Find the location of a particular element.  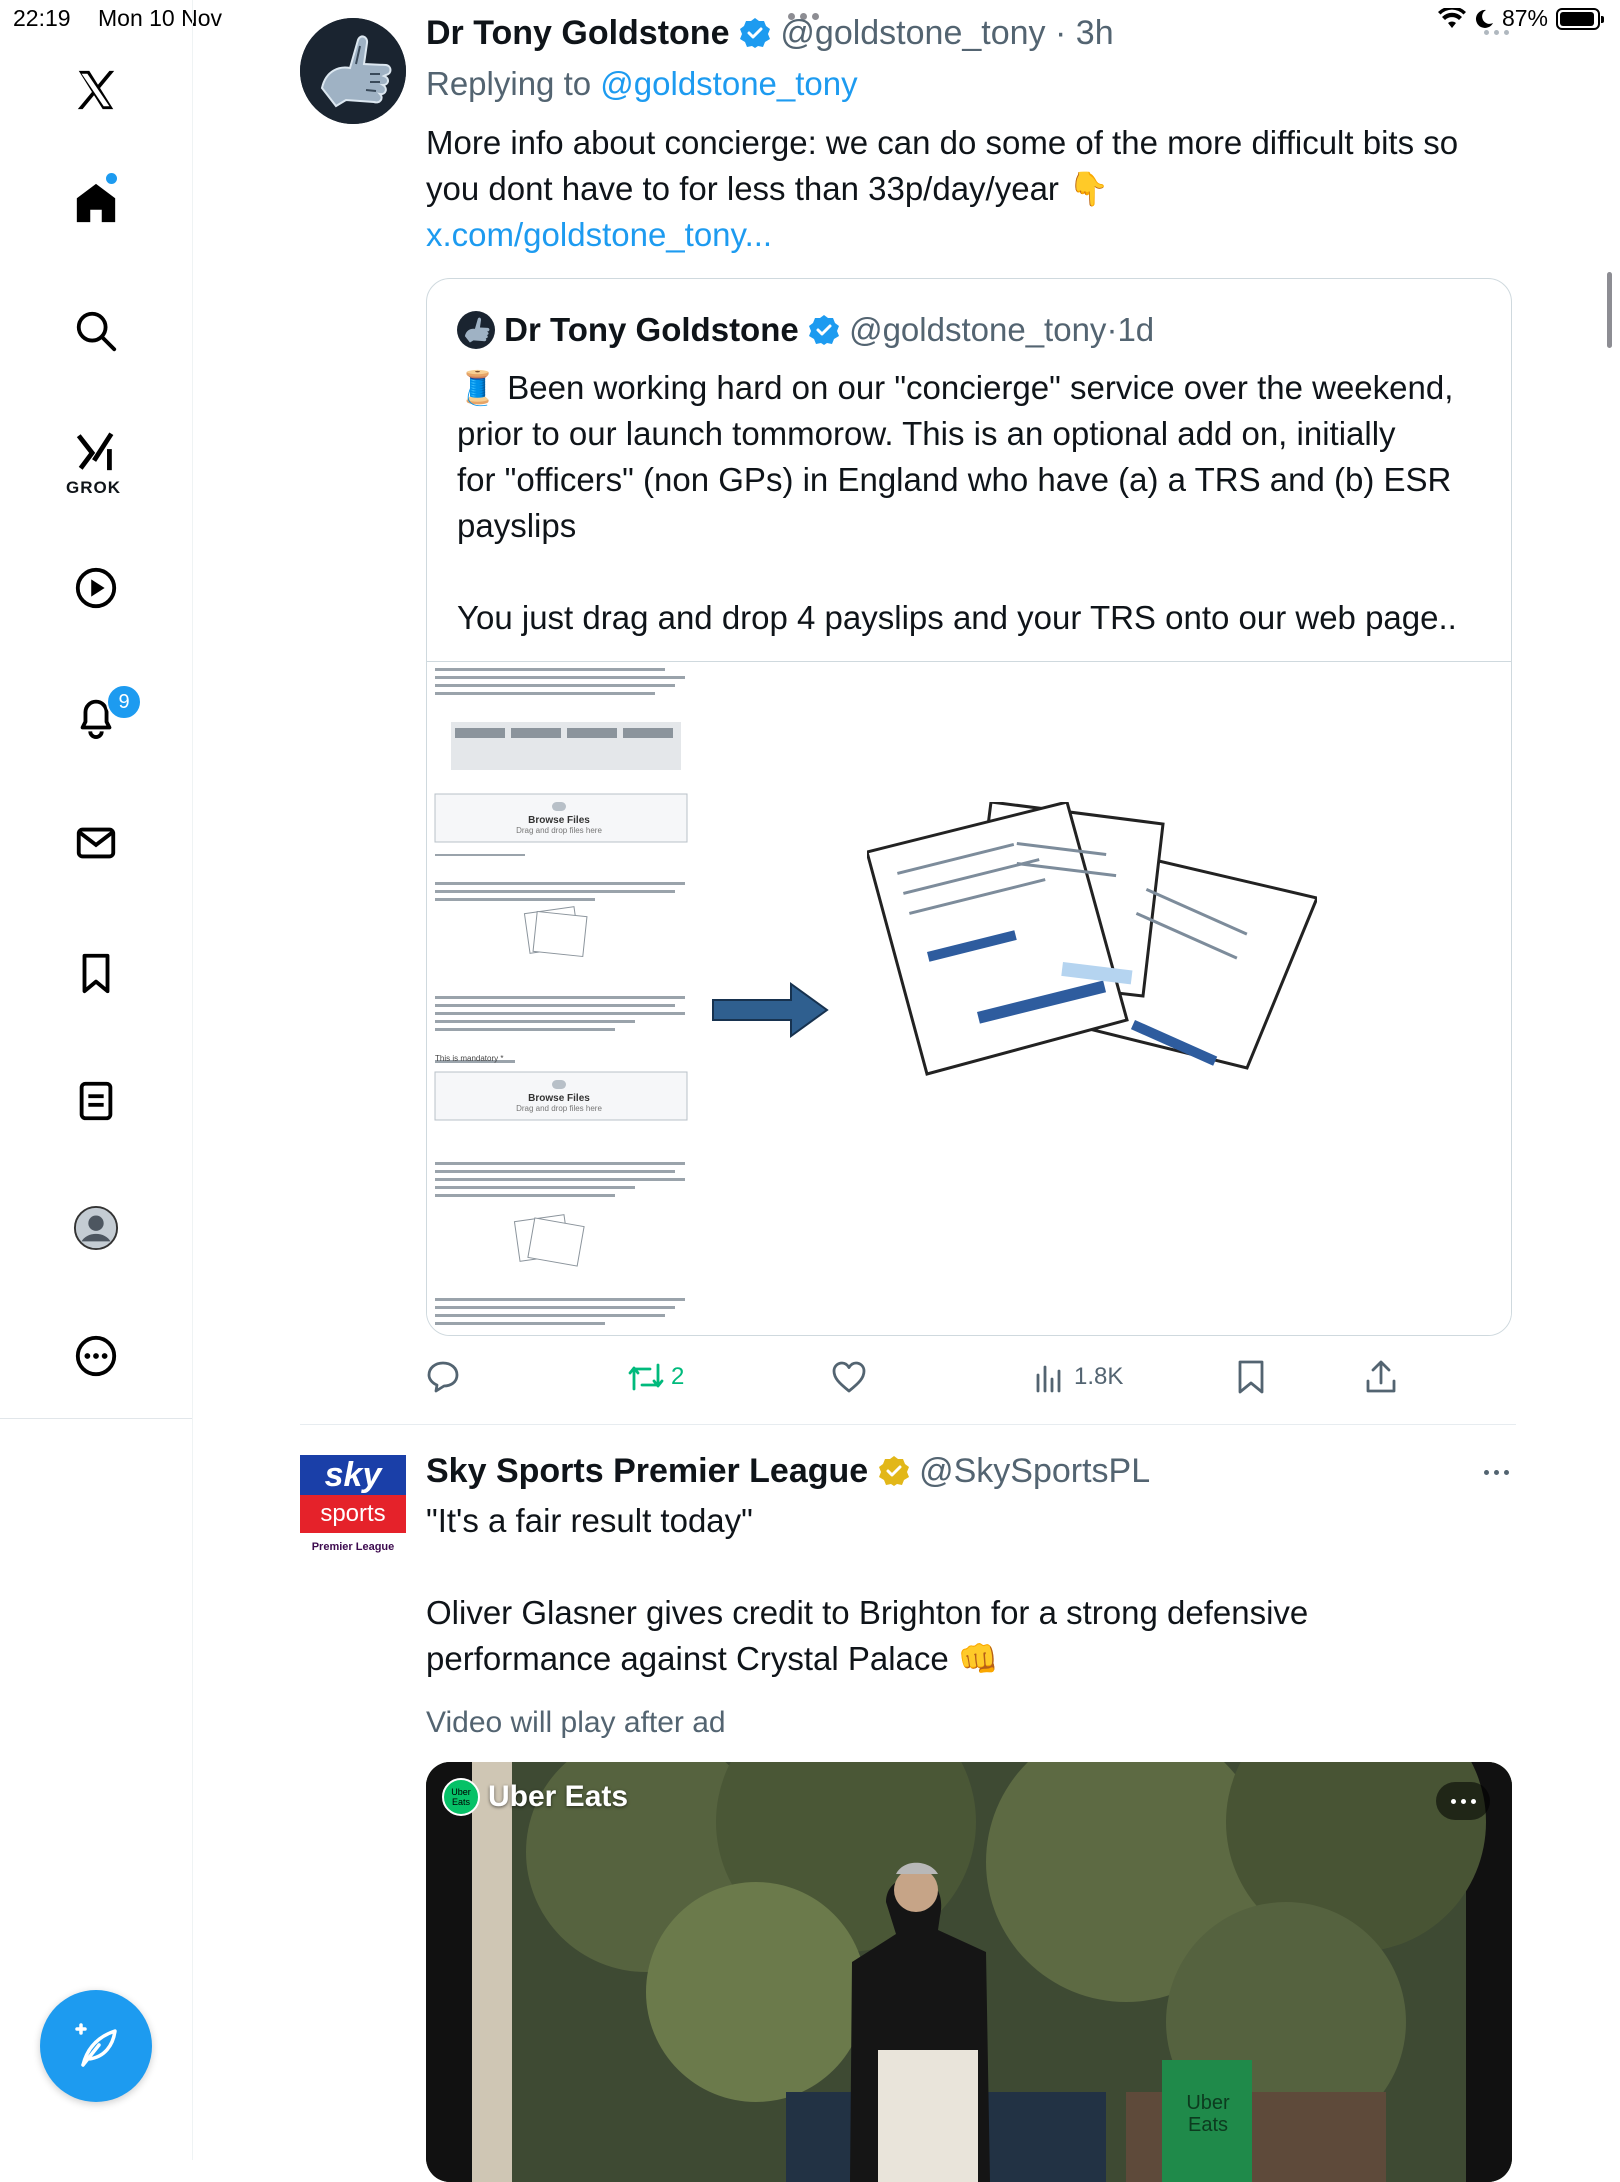

share-upload-icon is located at coordinates (1381, 1377).